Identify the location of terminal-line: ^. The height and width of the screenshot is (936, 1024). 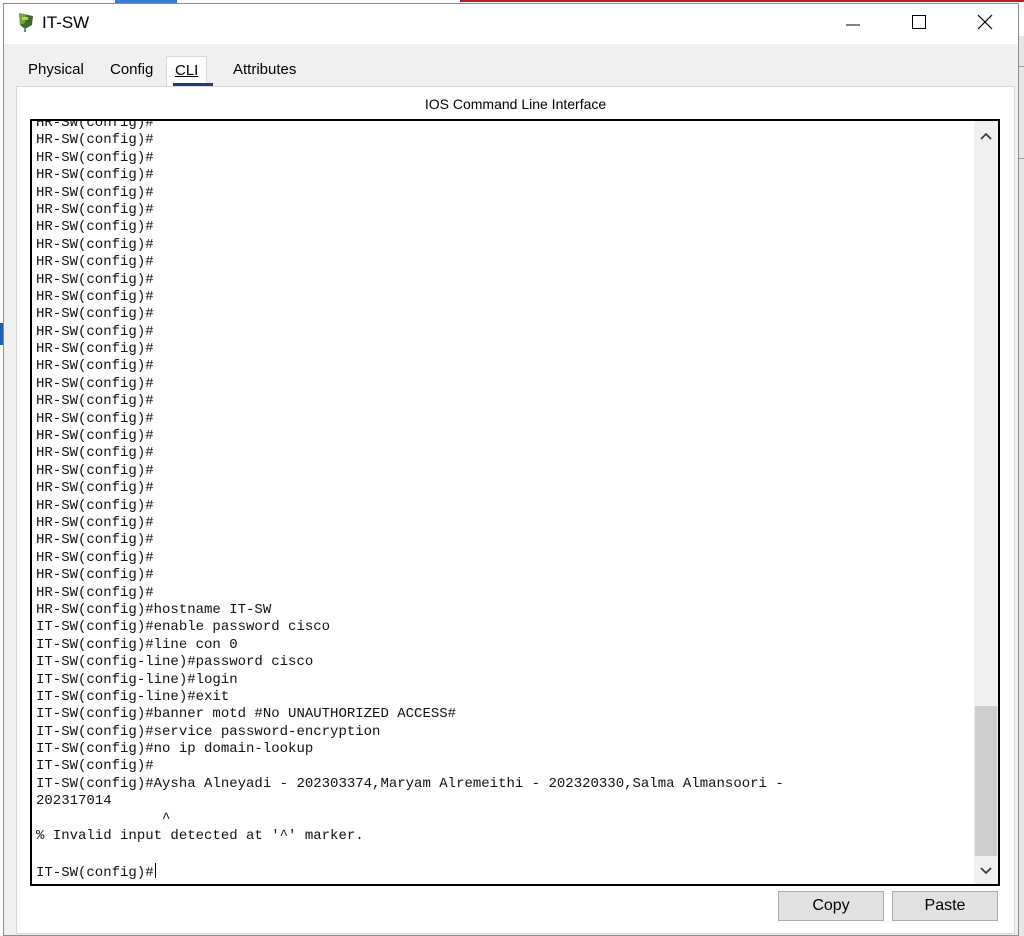
(506, 819).